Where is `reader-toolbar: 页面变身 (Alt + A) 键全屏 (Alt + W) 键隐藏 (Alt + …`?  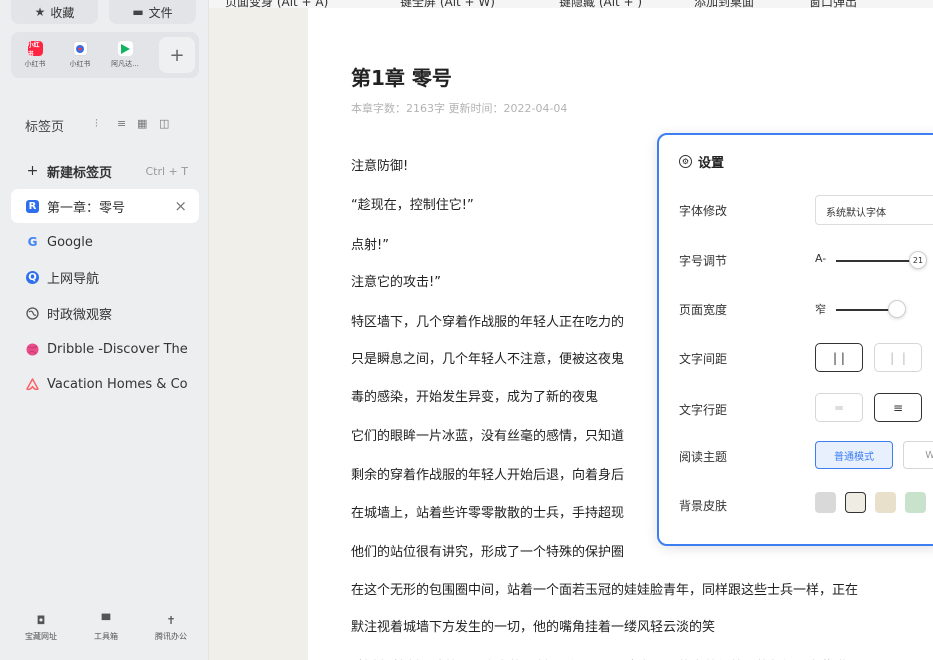
reader-toolbar: 页面变身 (Alt + A) 键全屏 (Alt + W) 键隐藏 (Alt + … is located at coordinates (571, 4).